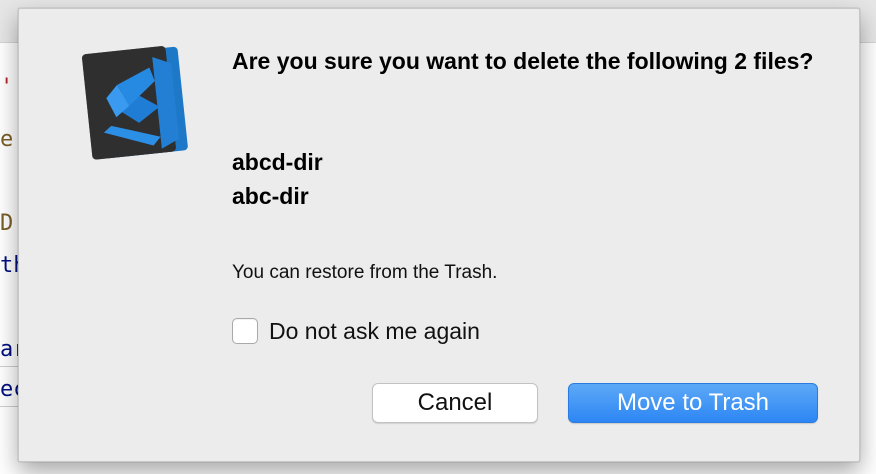 Image resolution: width=876 pixels, height=474 pixels. Describe the element at coordinates (7, 88) in the screenshot. I see `background-code-fragment: '` at that location.